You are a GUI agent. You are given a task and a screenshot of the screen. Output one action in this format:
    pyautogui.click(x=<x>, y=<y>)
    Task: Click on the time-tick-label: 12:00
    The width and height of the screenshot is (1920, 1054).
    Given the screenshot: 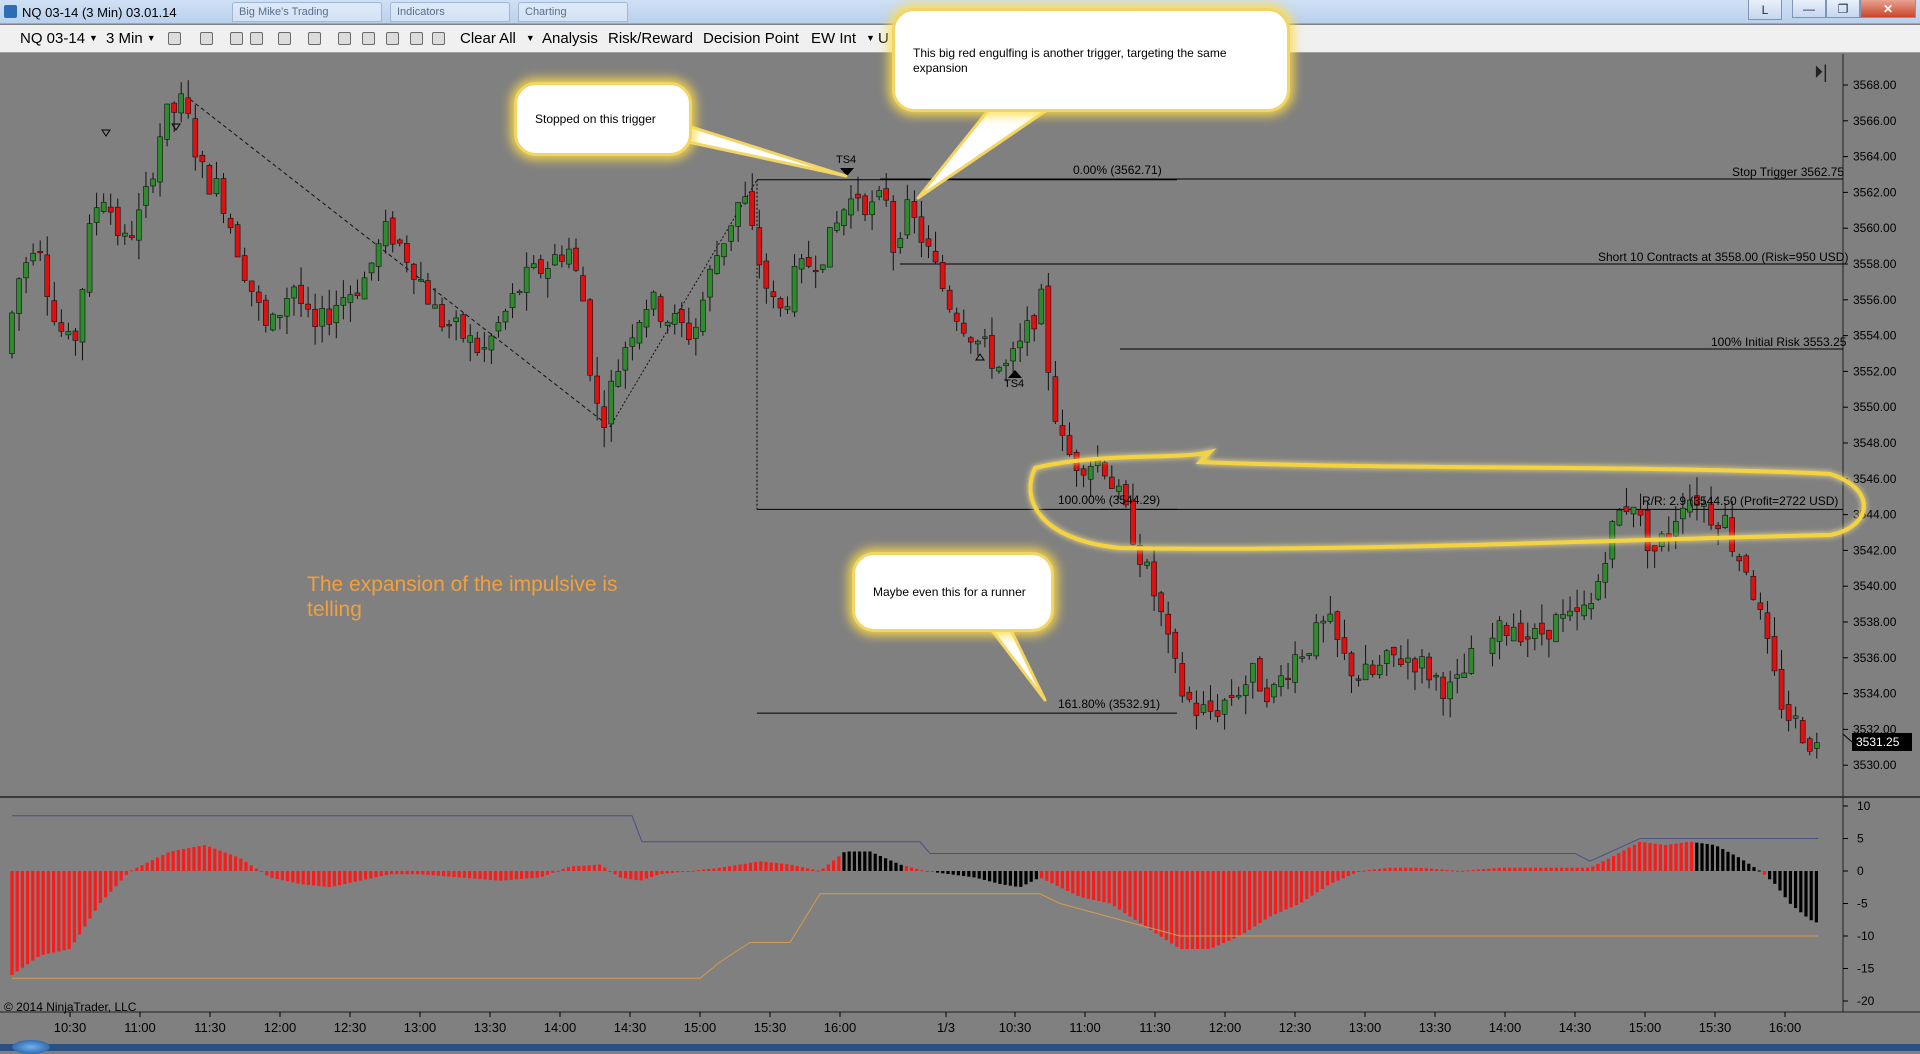 What is the action you would take?
    pyautogui.click(x=280, y=1027)
    